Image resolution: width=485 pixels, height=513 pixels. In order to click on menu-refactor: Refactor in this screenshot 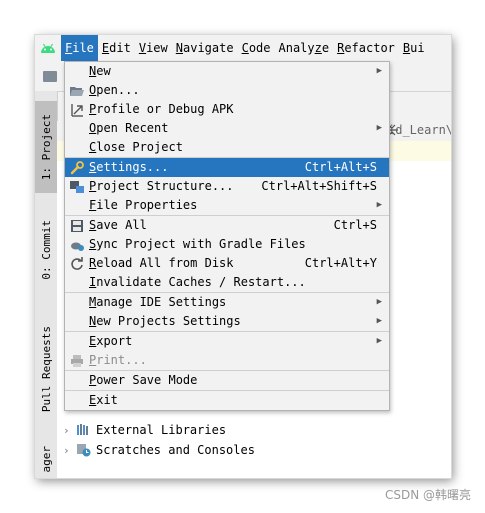, I will do `click(366, 48)`.